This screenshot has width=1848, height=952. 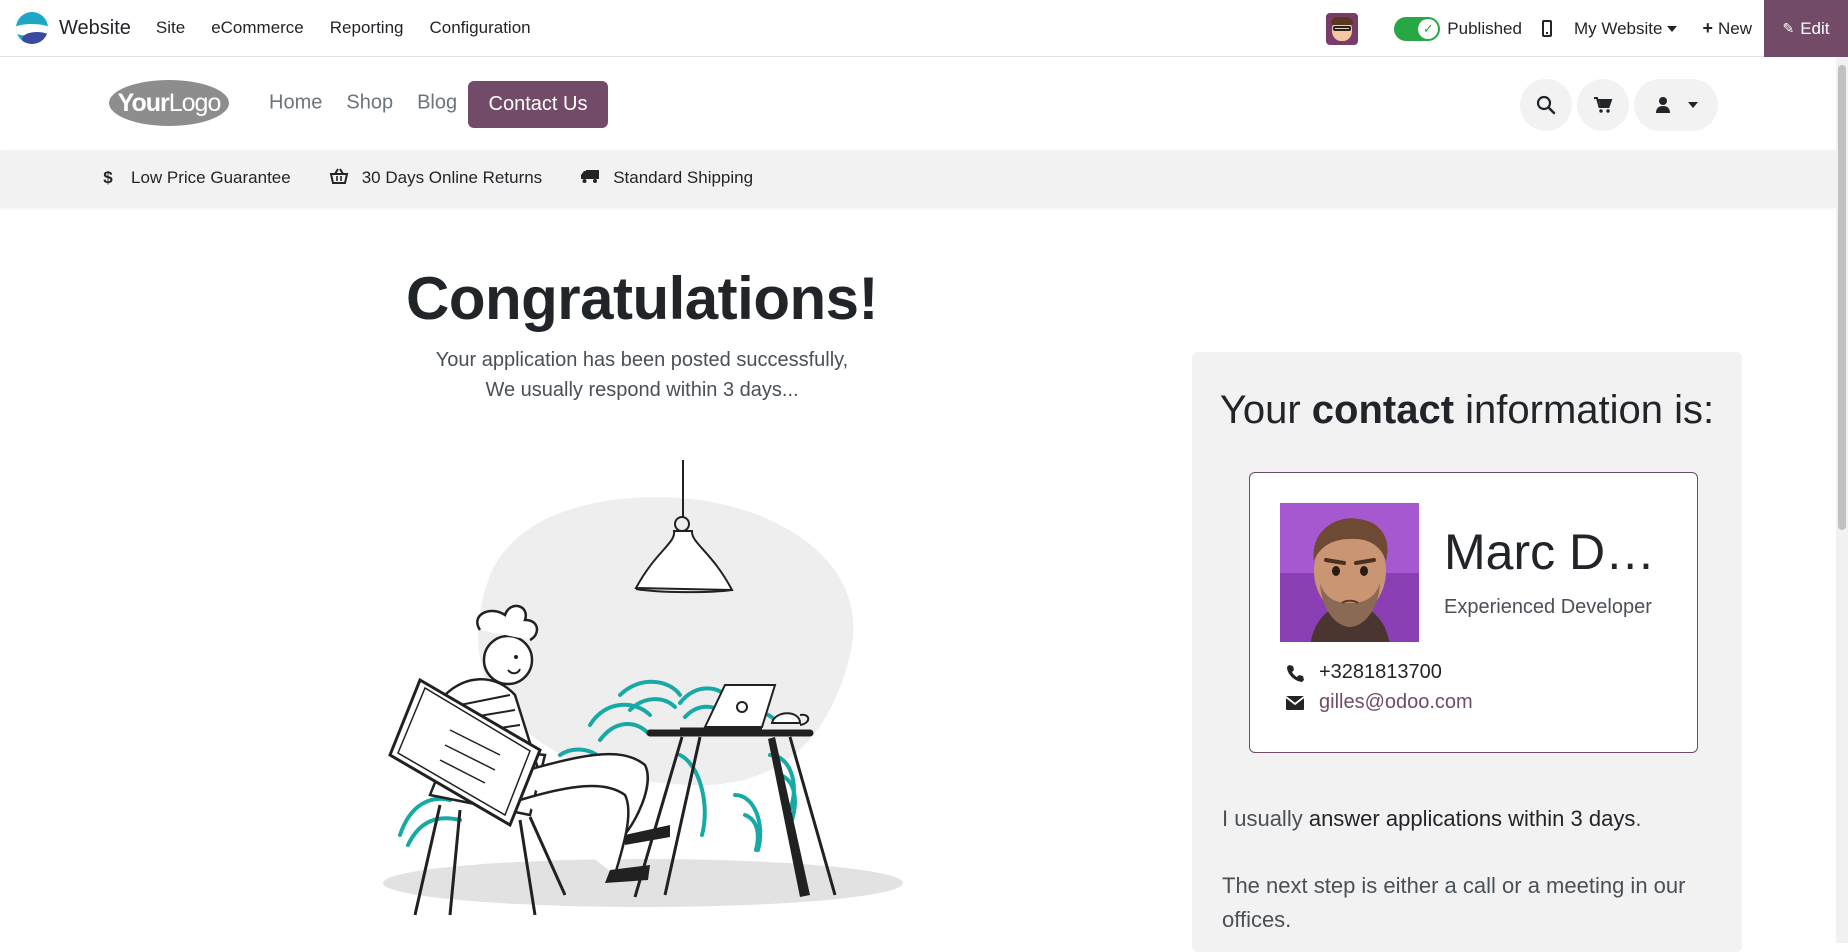 I want to click on cart-icon, so click(x=1603, y=105).